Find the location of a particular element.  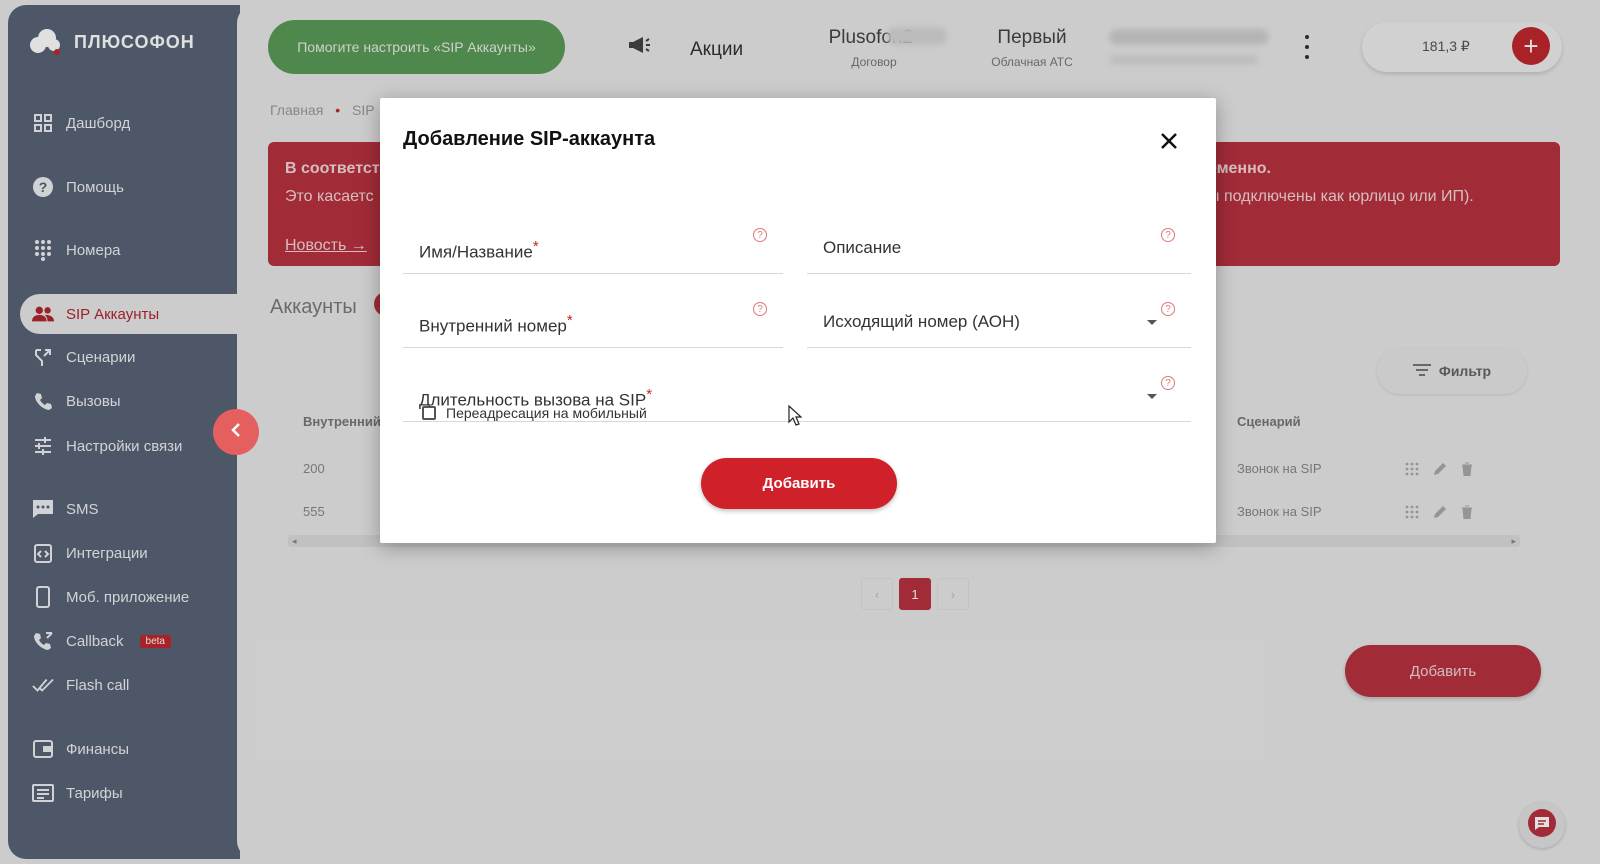

balance-widget: 181,3 ₽ + is located at coordinates (1462, 47).